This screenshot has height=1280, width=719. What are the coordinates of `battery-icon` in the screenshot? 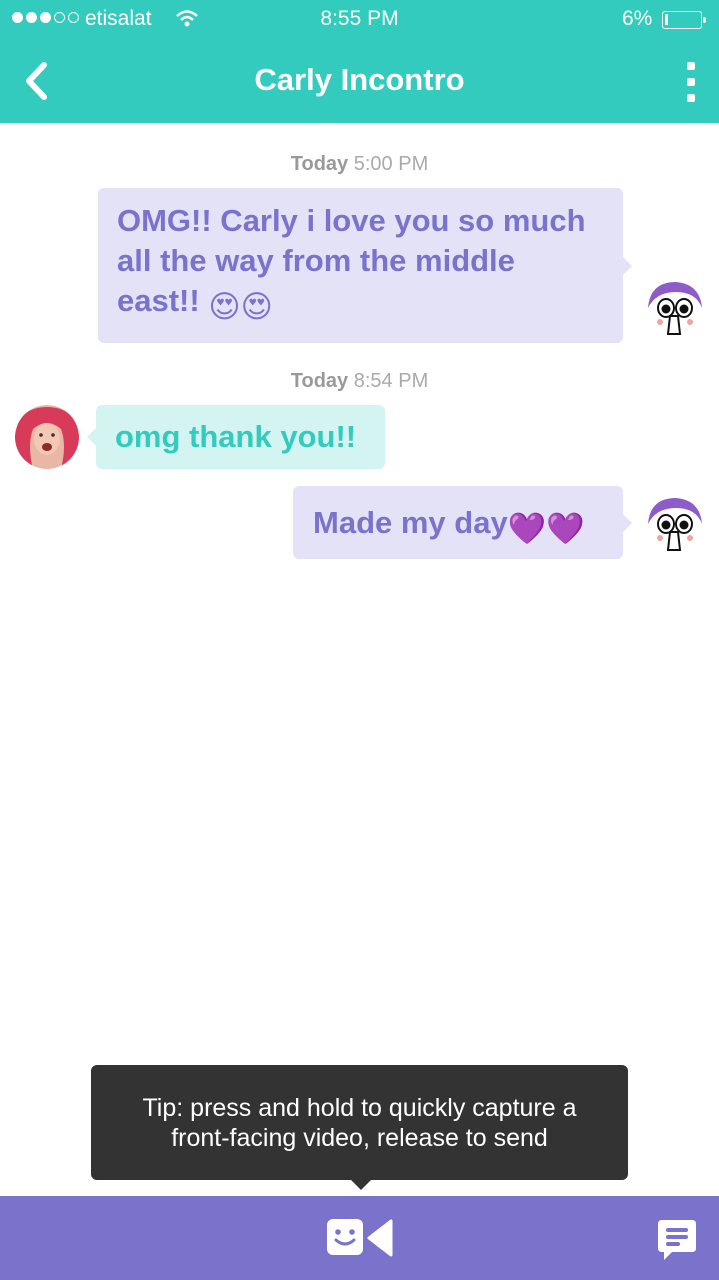 It's located at (684, 20).